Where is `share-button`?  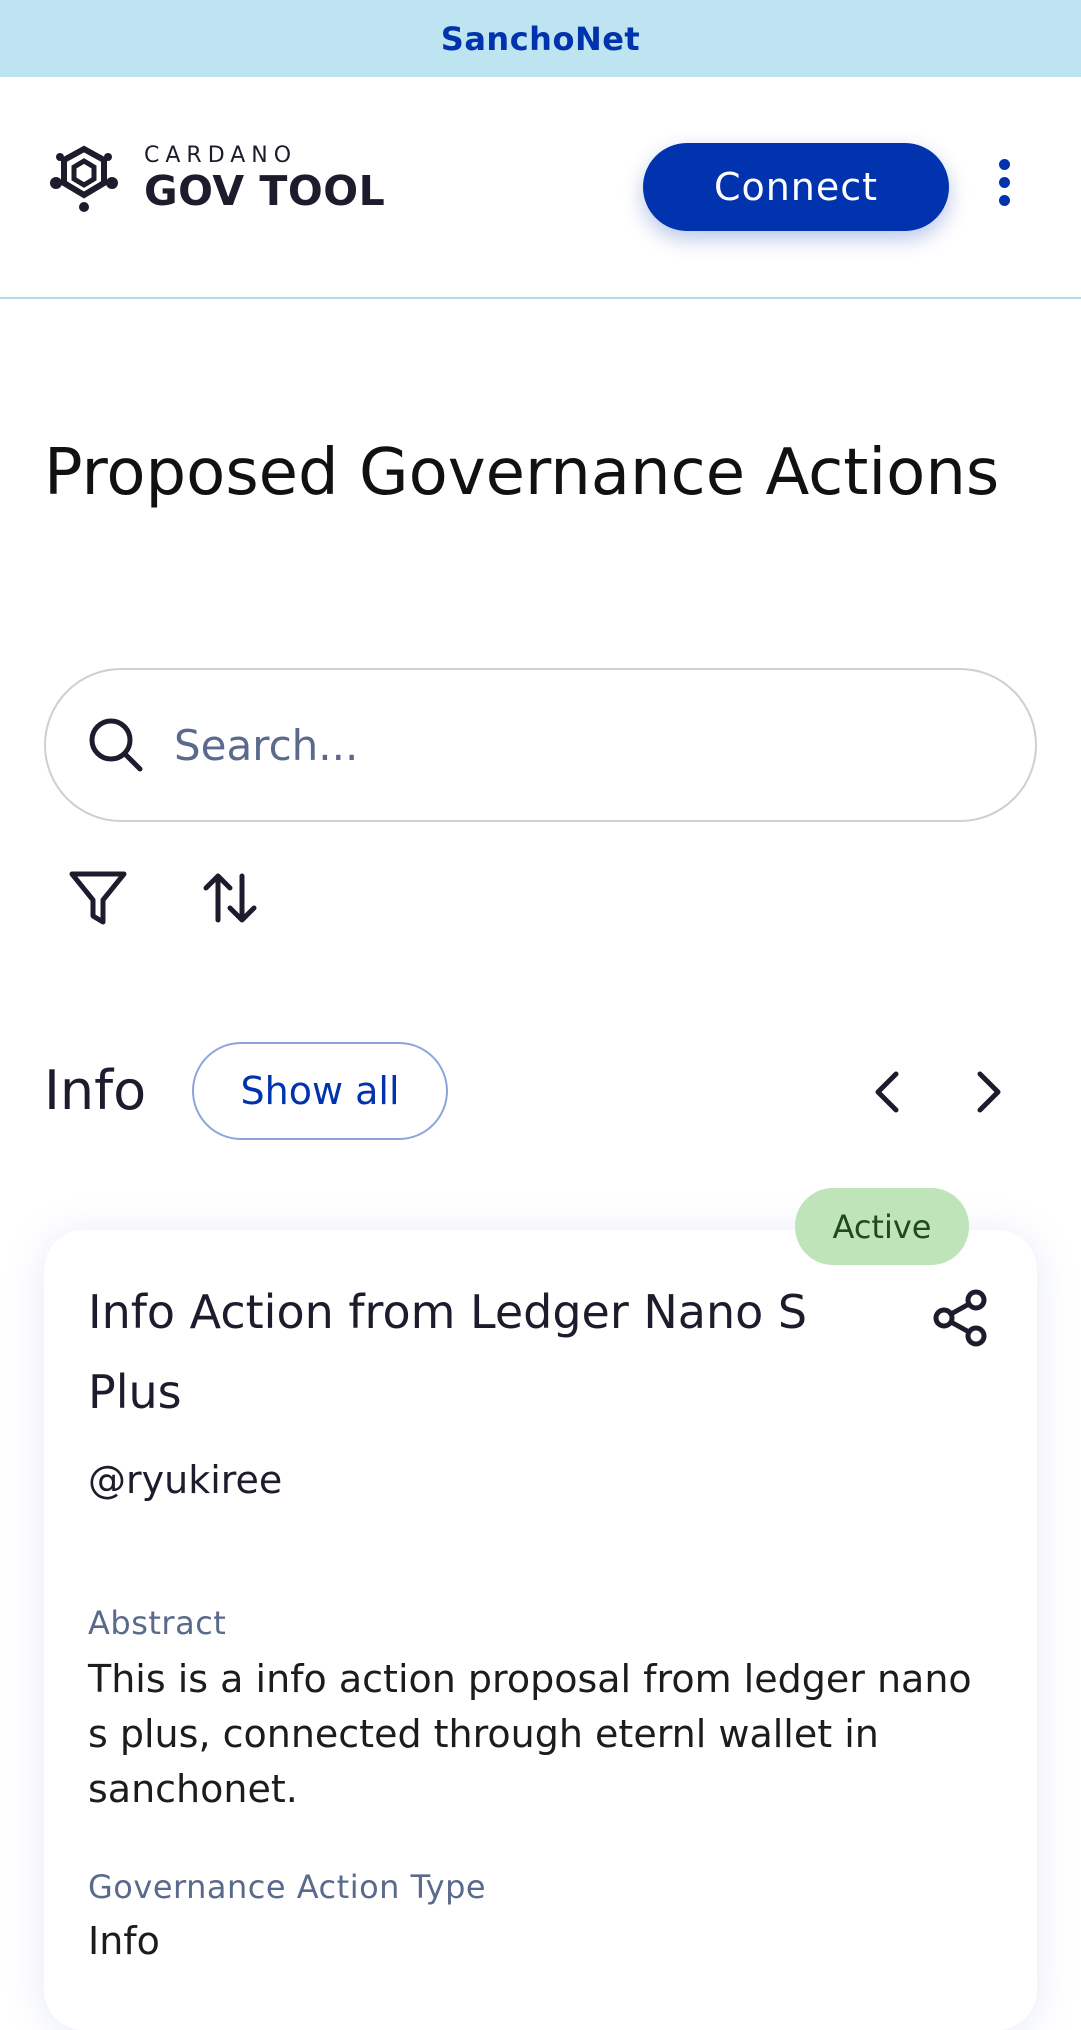
share-button is located at coordinates (960, 1318).